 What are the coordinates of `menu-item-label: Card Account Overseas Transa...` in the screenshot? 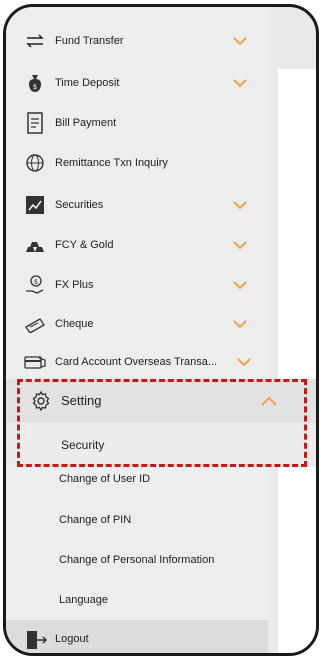 It's located at (136, 362).